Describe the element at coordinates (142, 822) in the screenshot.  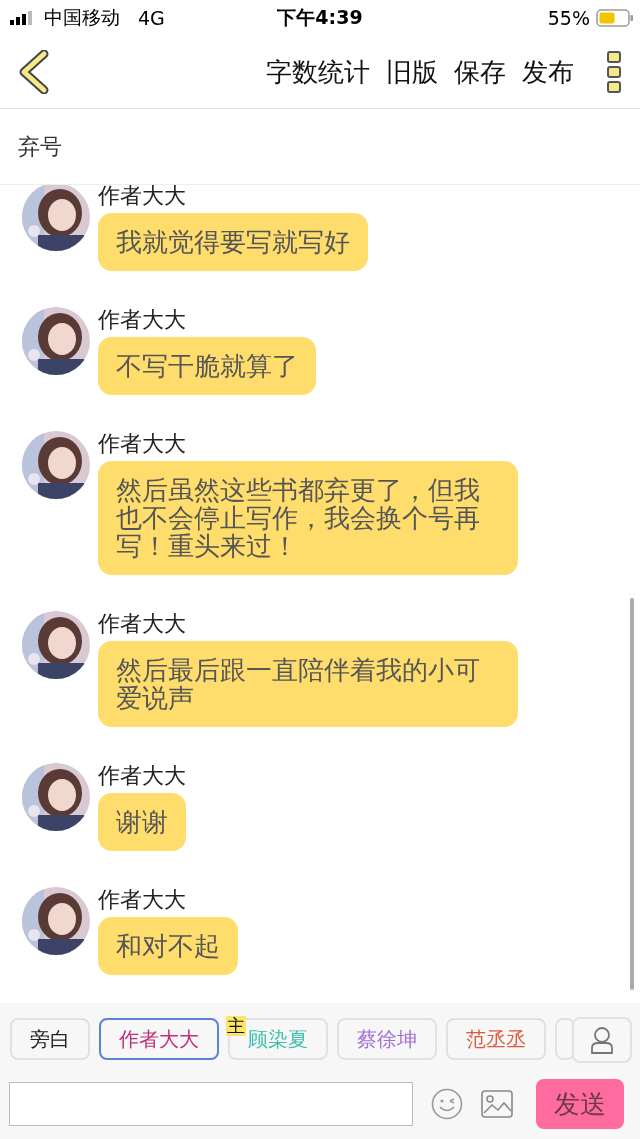
I see `message-bubble: 谢谢` at that location.